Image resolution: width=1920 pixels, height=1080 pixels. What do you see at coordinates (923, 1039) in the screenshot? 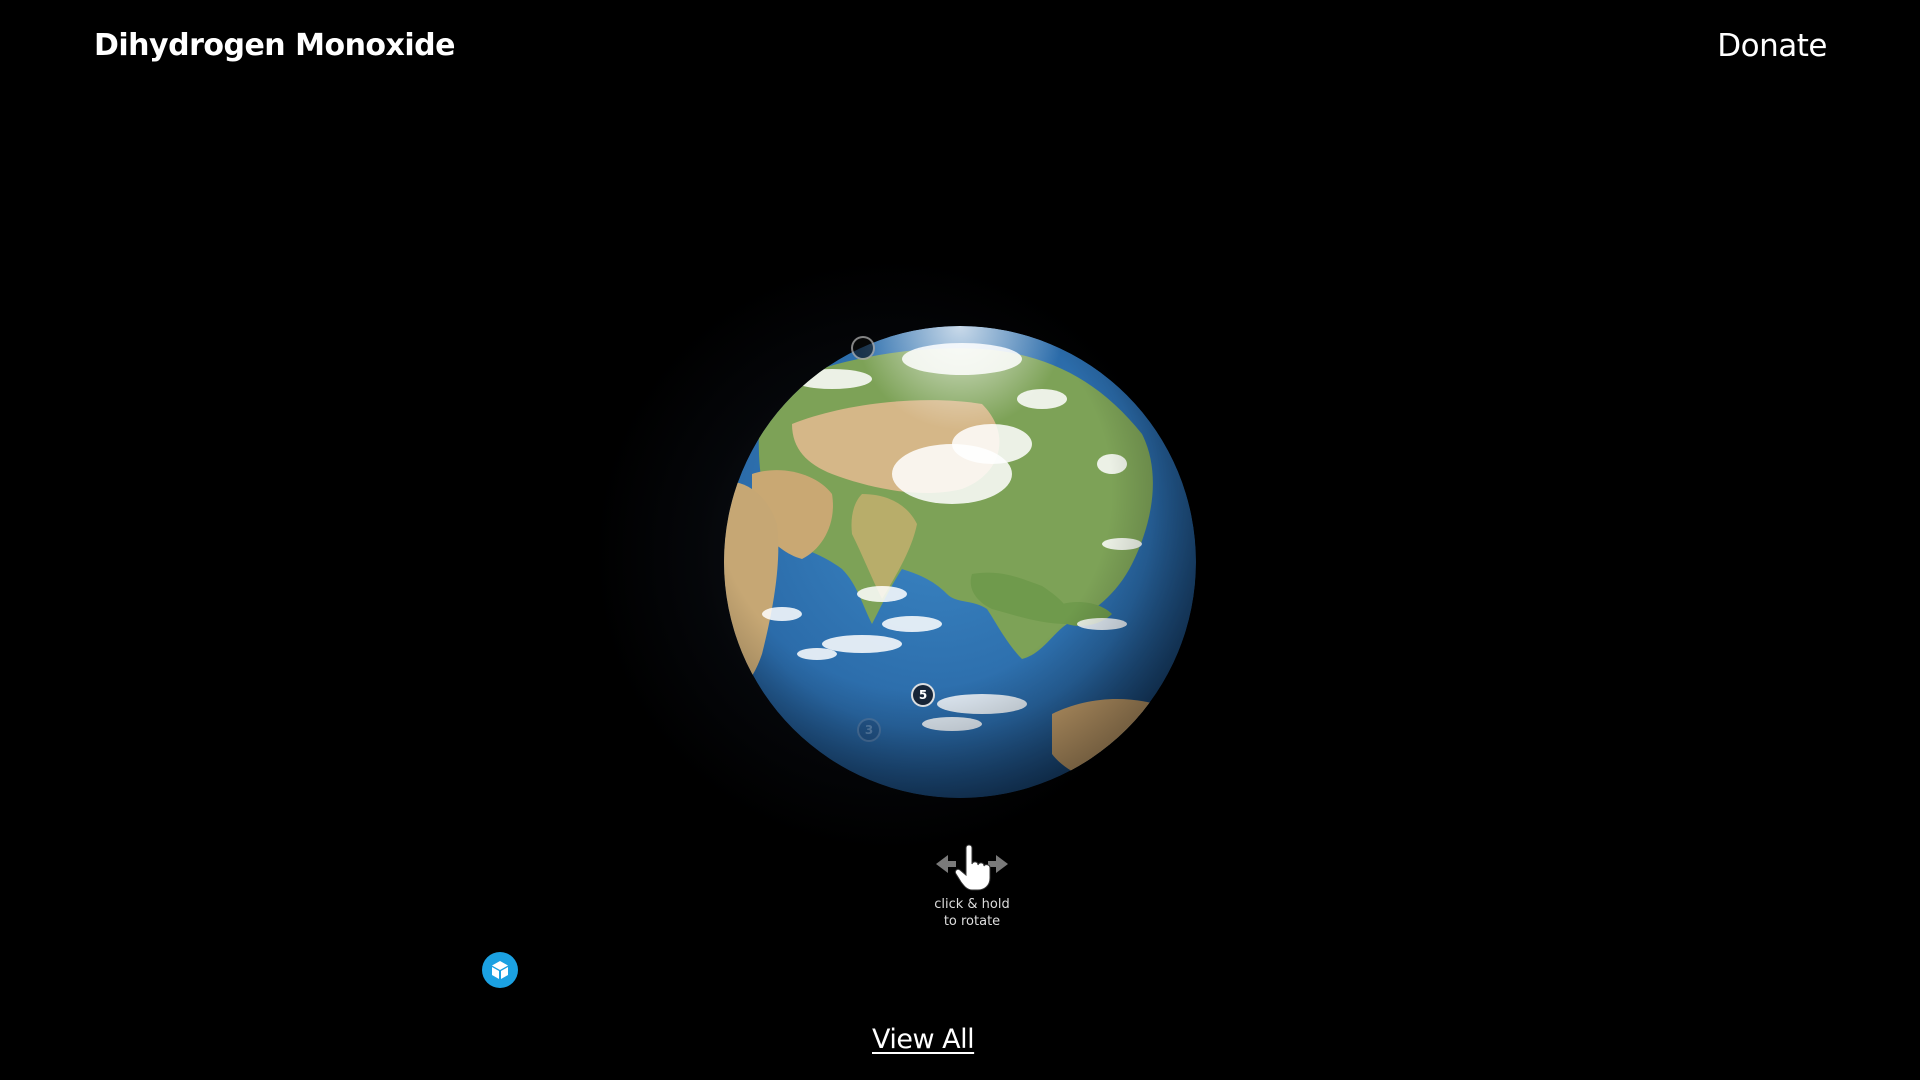
I see `view-all-link: View All` at bounding box center [923, 1039].